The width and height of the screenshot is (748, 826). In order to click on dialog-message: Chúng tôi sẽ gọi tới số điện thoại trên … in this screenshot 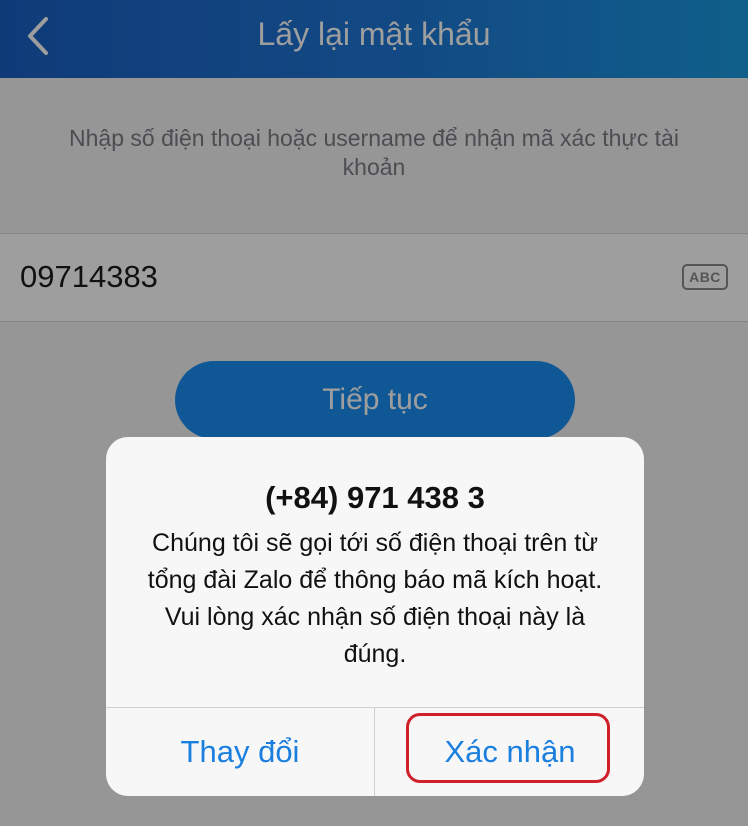, I will do `click(375, 598)`.